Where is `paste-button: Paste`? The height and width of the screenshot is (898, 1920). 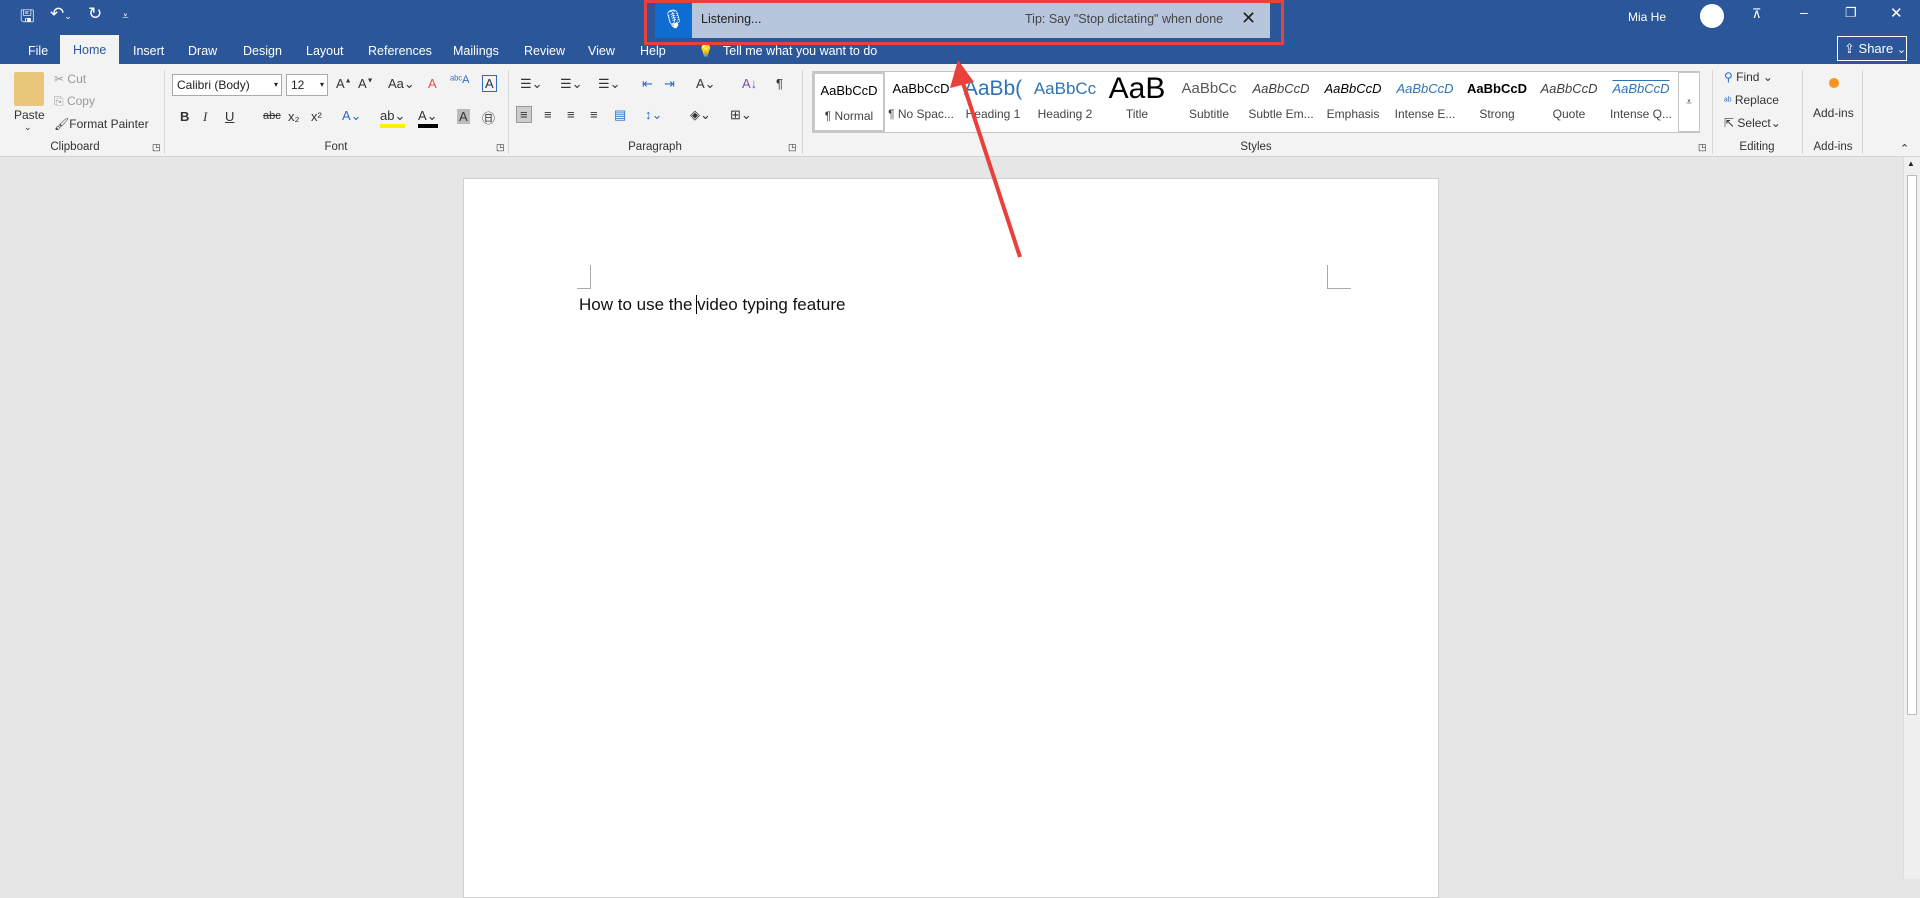 paste-button: Paste is located at coordinates (29, 115).